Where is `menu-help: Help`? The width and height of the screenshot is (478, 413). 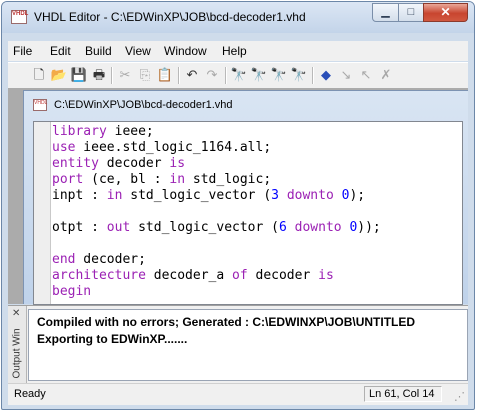 menu-help: Help is located at coordinates (234, 51).